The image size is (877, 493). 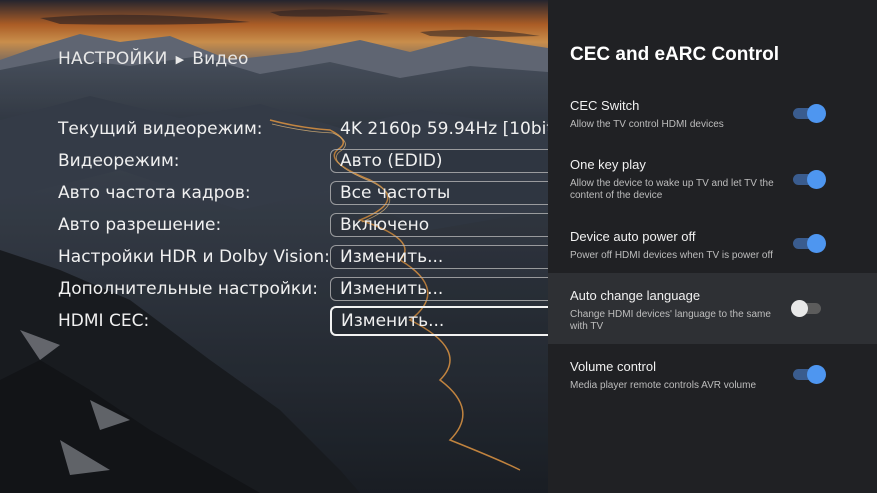 I want to click on auto-change-language-toggle, so click(x=807, y=308).